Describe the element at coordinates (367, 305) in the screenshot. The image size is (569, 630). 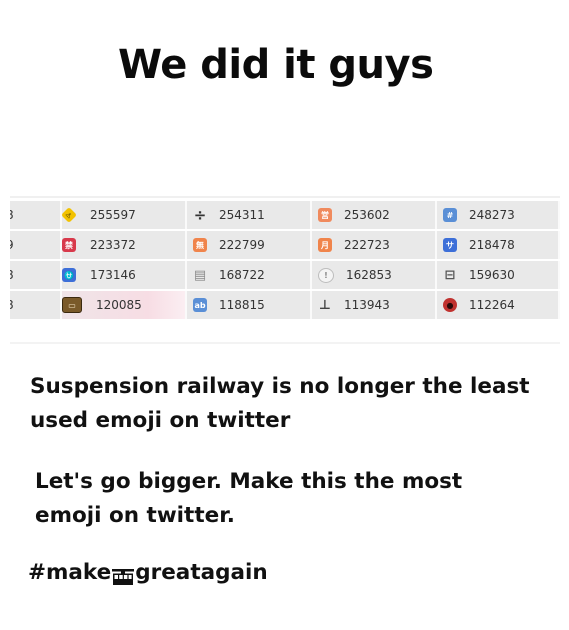
I see `usage-count: 113943` at that location.